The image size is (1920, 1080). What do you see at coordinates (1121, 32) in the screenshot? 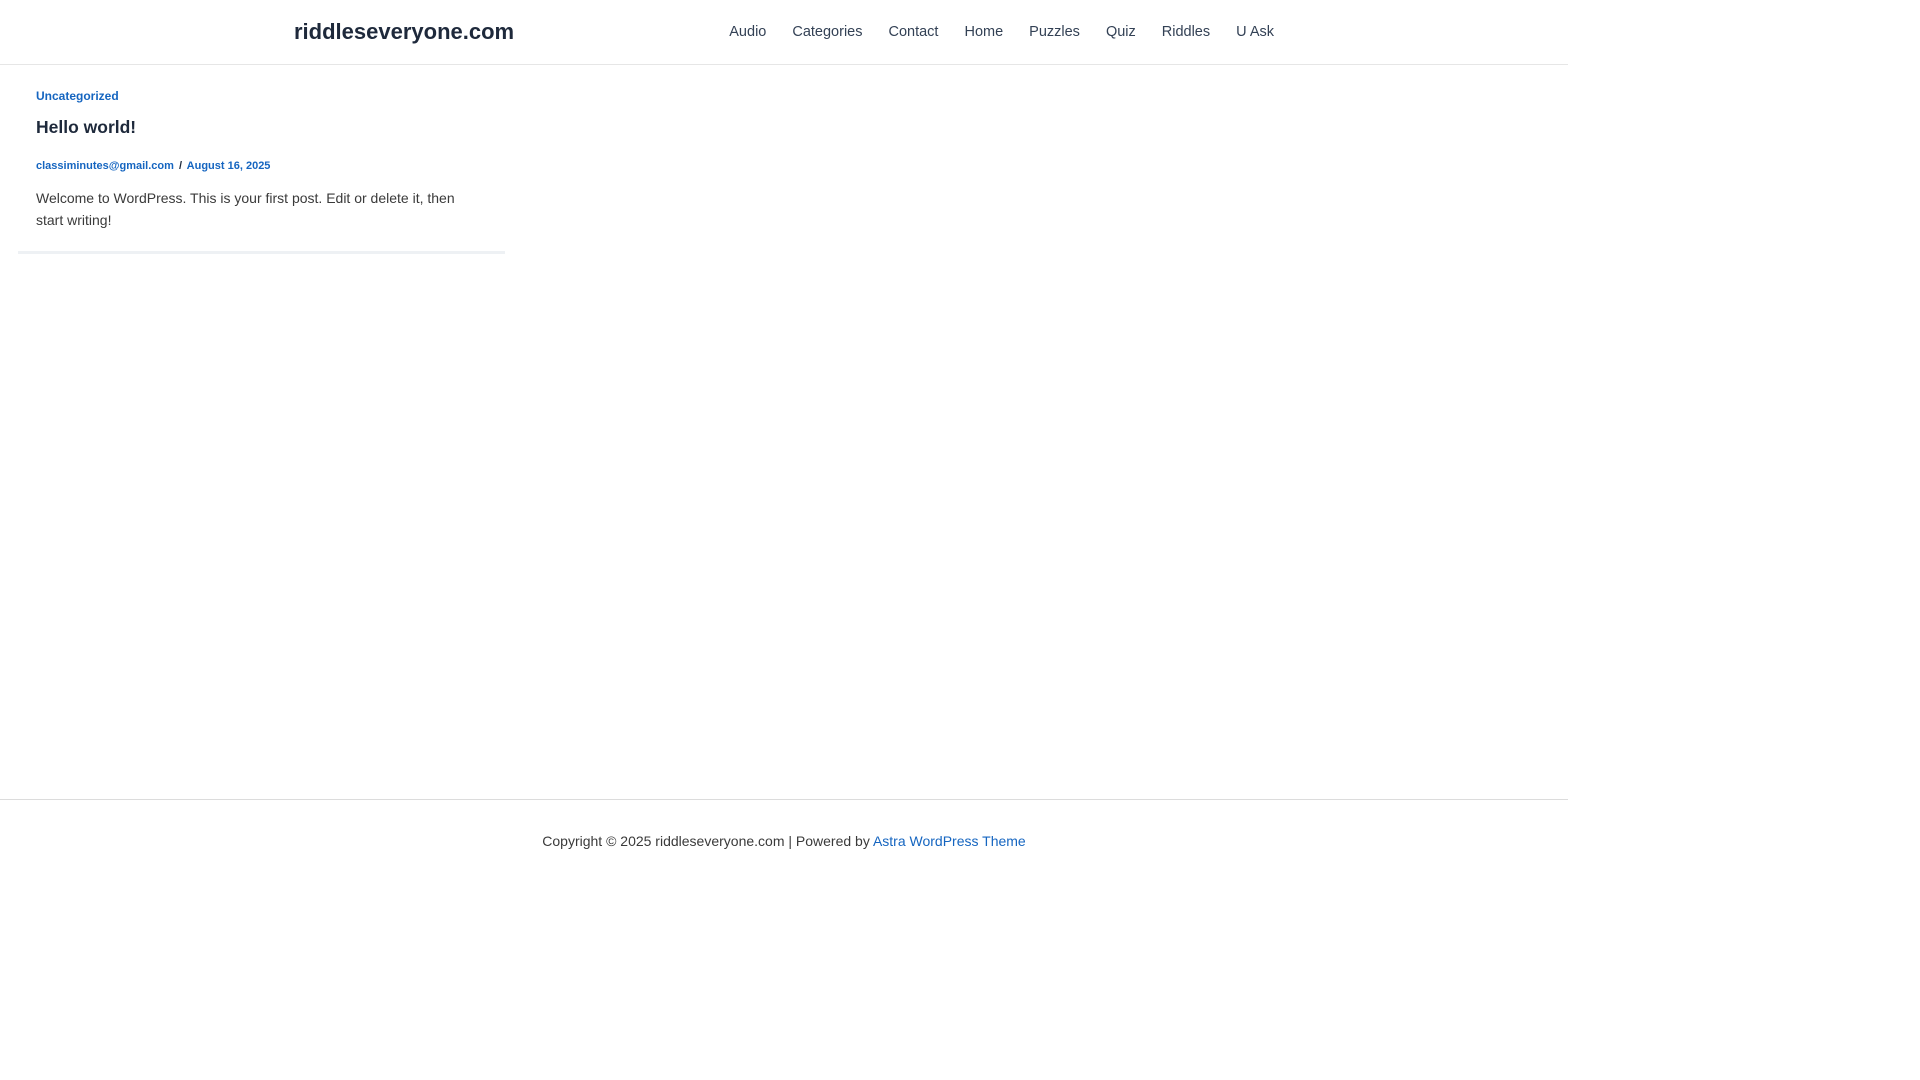
I see `nav-item-quiz: Quiz` at bounding box center [1121, 32].